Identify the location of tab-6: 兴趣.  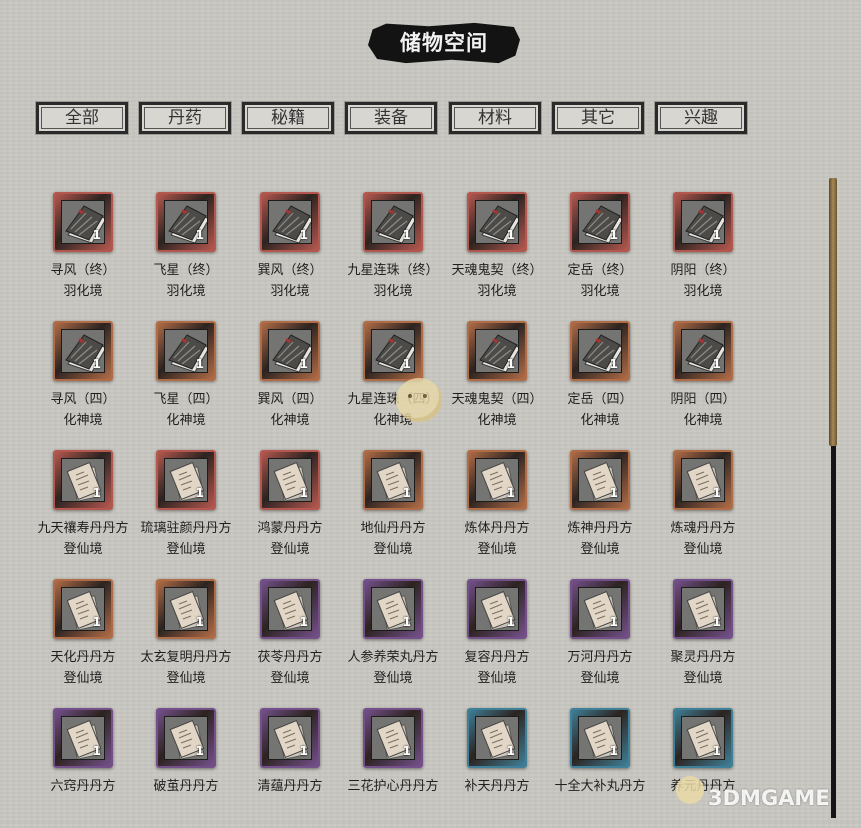
(701, 118).